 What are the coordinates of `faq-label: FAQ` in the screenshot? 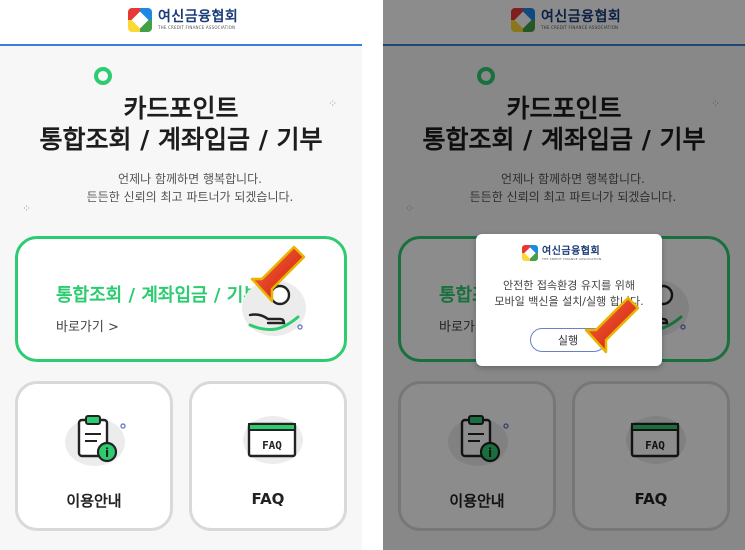 It's located at (268, 499).